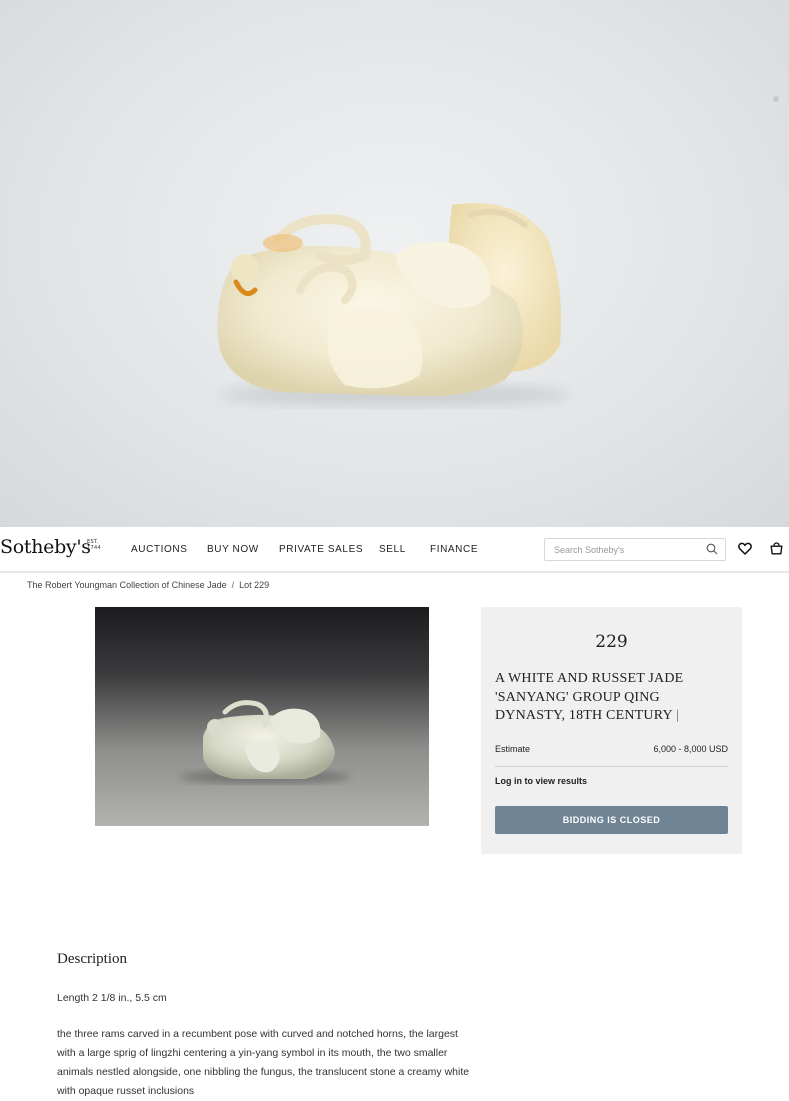  Describe the element at coordinates (159, 549) in the screenshot. I see `nav-auctions: AUCTIONS` at that location.